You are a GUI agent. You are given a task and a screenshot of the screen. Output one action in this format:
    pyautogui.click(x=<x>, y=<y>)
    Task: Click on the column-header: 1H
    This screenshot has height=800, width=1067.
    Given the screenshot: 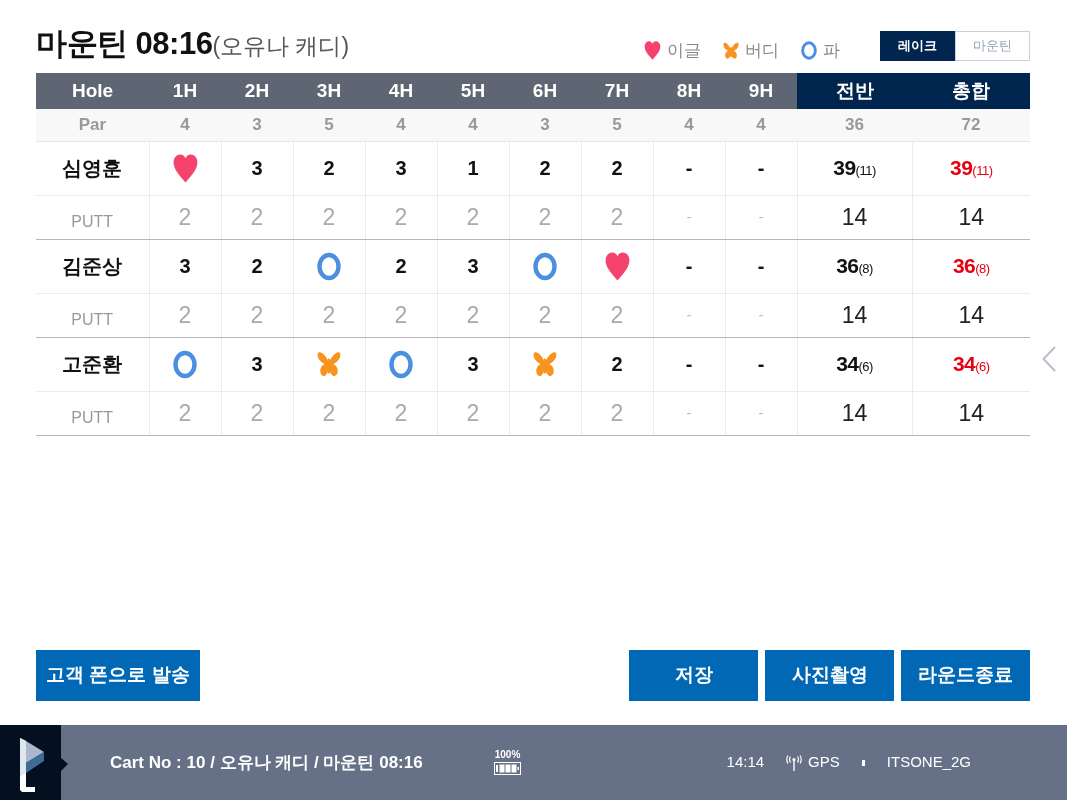 What is the action you would take?
    pyautogui.click(x=185, y=91)
    